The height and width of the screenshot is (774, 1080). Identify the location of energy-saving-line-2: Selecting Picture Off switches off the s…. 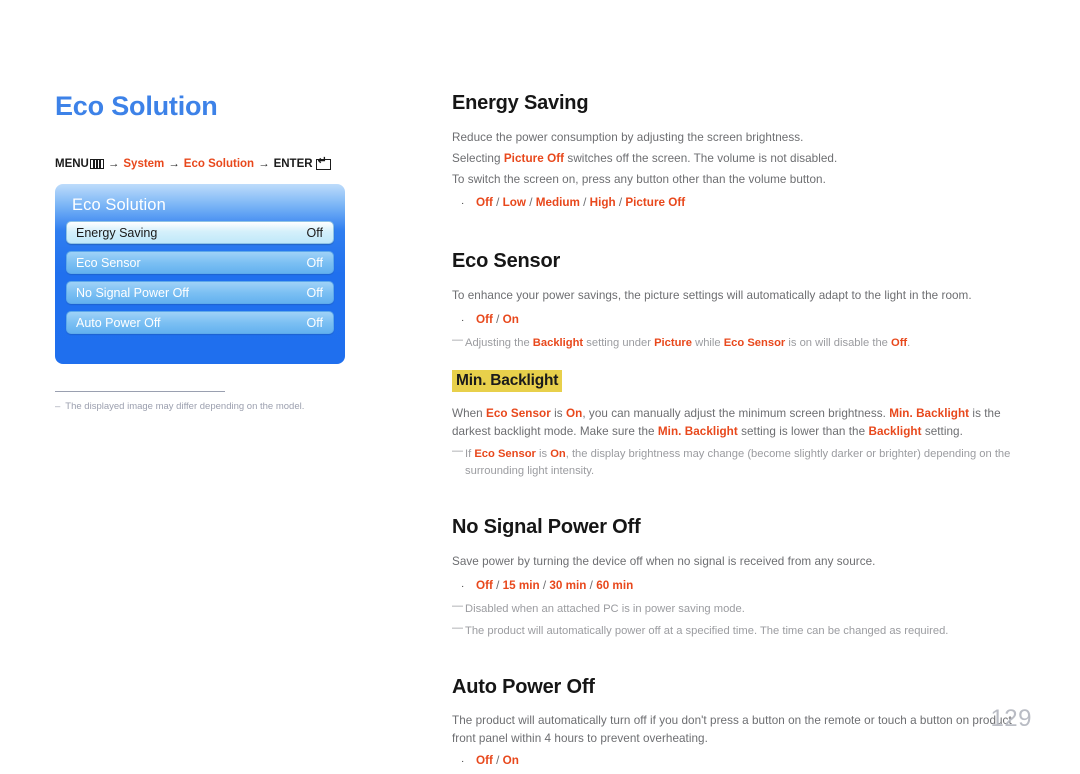
(742, 159).